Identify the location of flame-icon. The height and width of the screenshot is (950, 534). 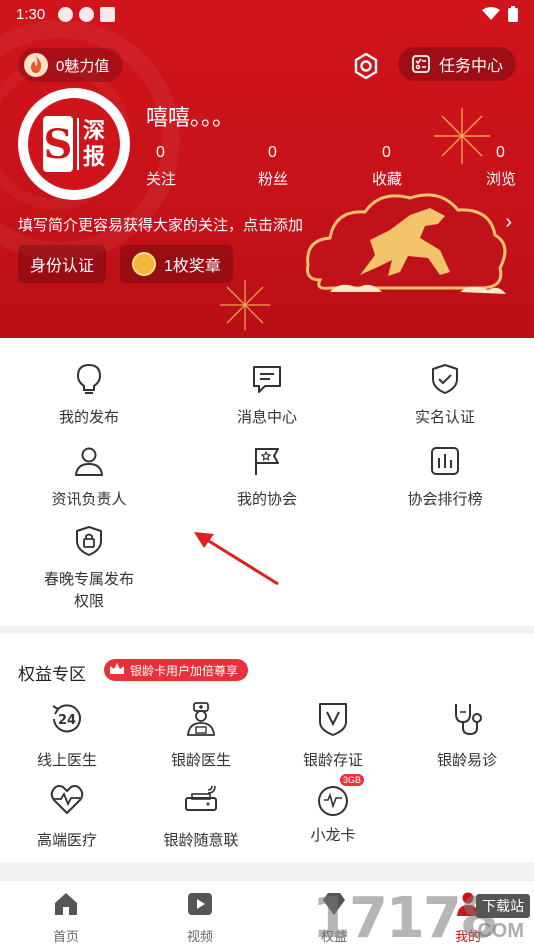
(36, 65).